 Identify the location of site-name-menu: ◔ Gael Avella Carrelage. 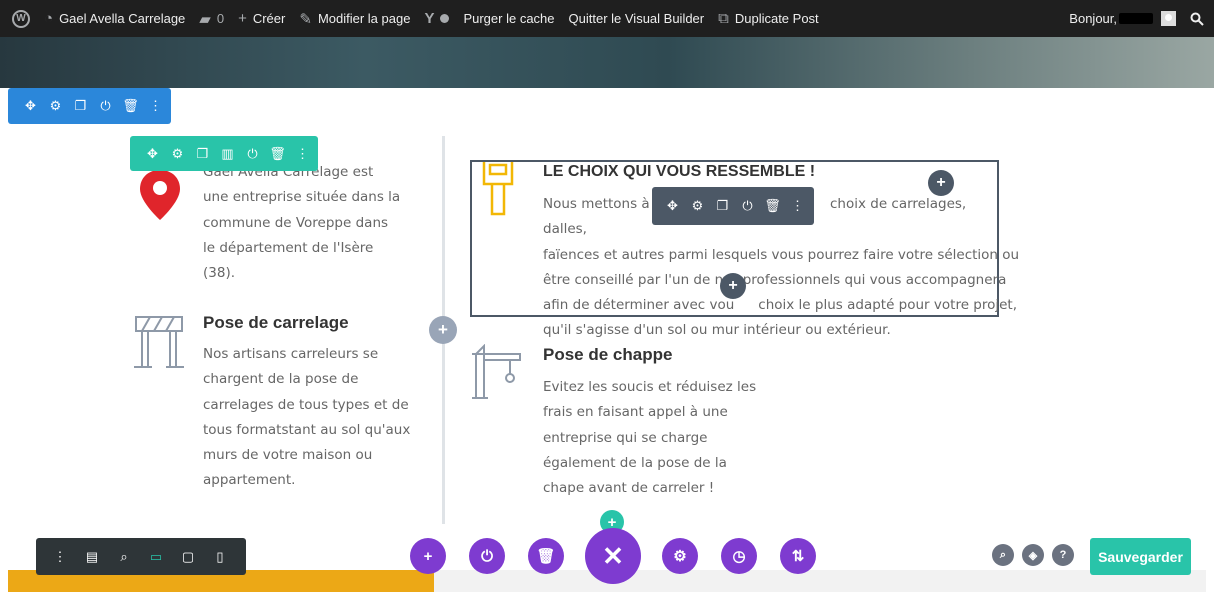
(115, 18).